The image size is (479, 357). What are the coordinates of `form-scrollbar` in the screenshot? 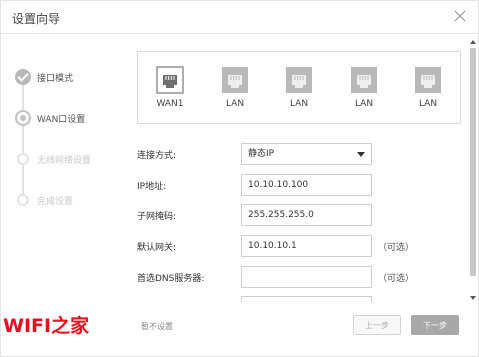 It's located at (473, 170).